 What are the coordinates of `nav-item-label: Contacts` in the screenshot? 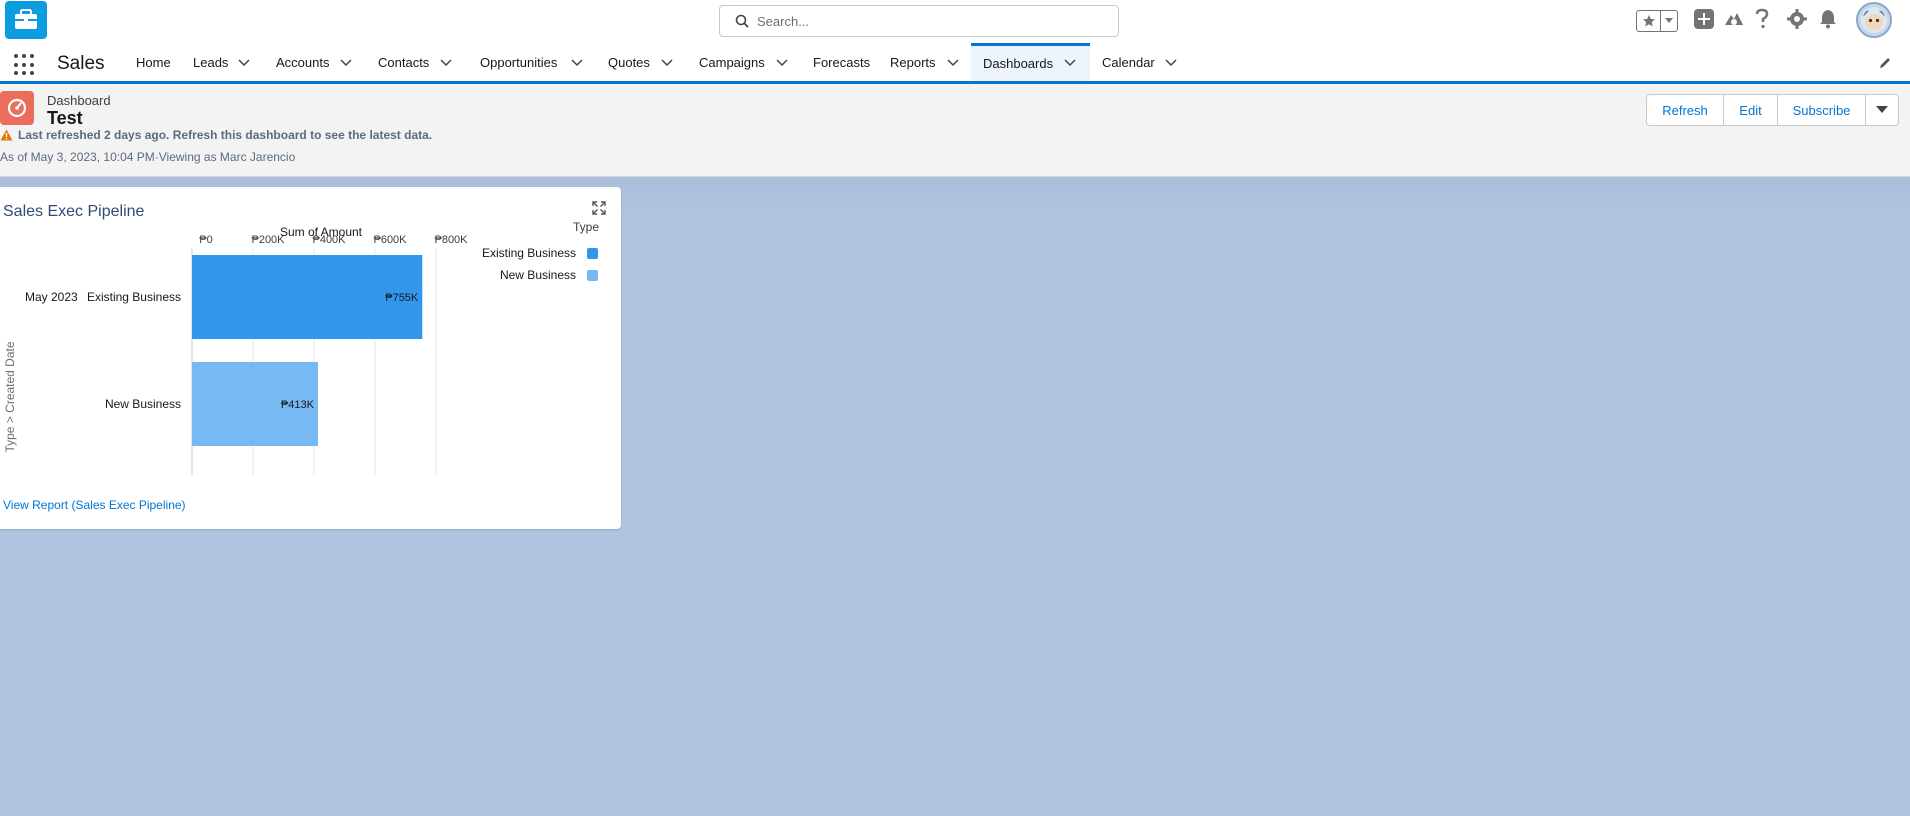 It's located at (404, 62).